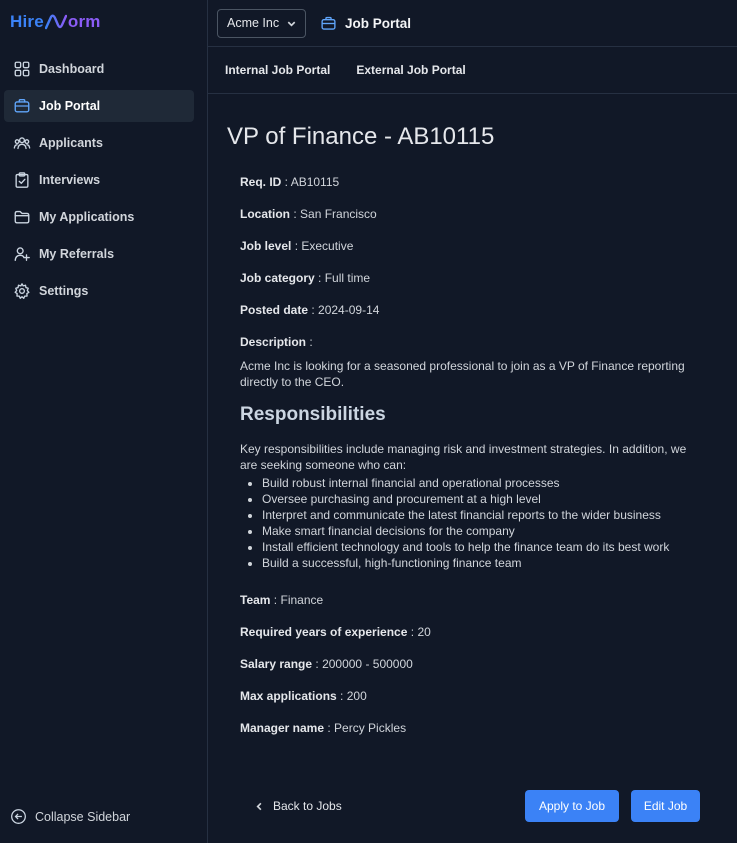 The height and width of the screenshot is (843, 737). I want to click on field-value: AB10115, so click(315, 182).